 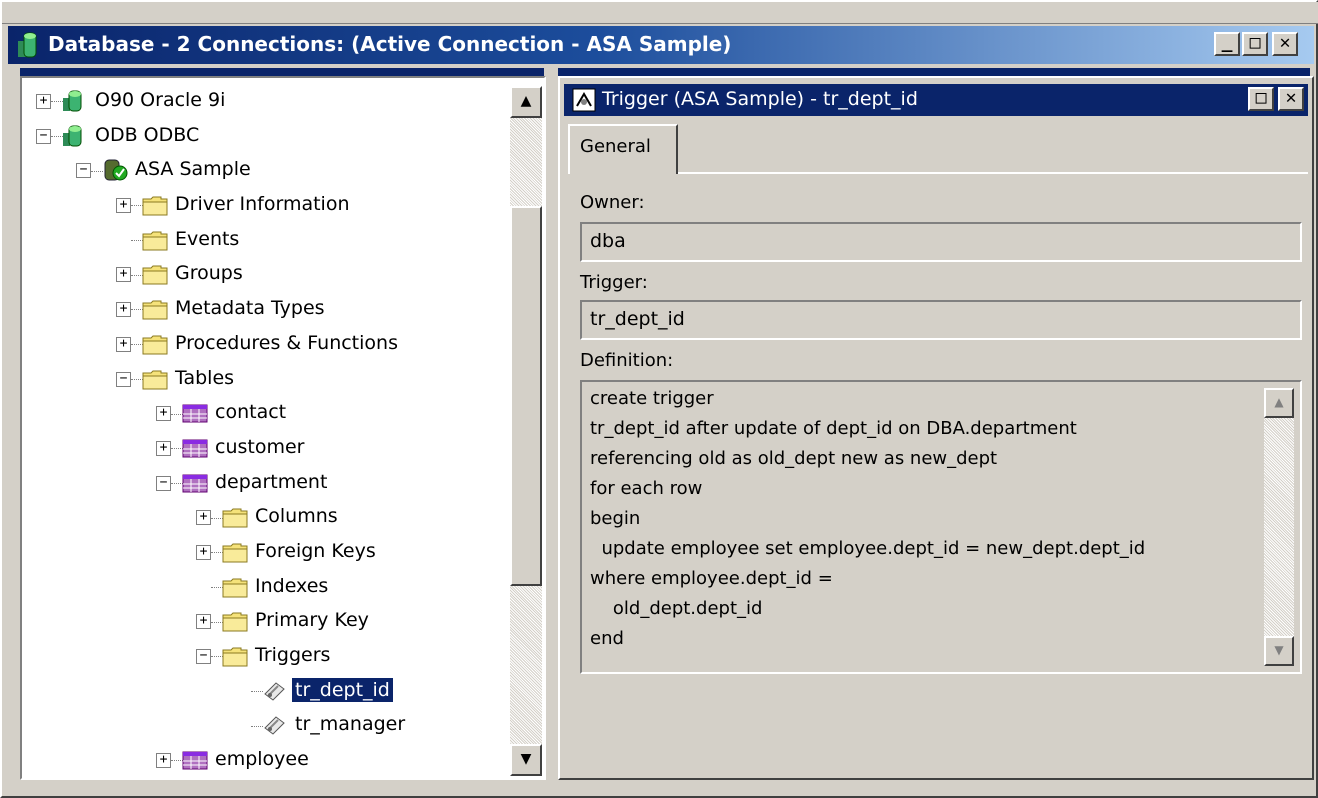 I want to click on tree-node-label: department, so click(x=271, y=482).